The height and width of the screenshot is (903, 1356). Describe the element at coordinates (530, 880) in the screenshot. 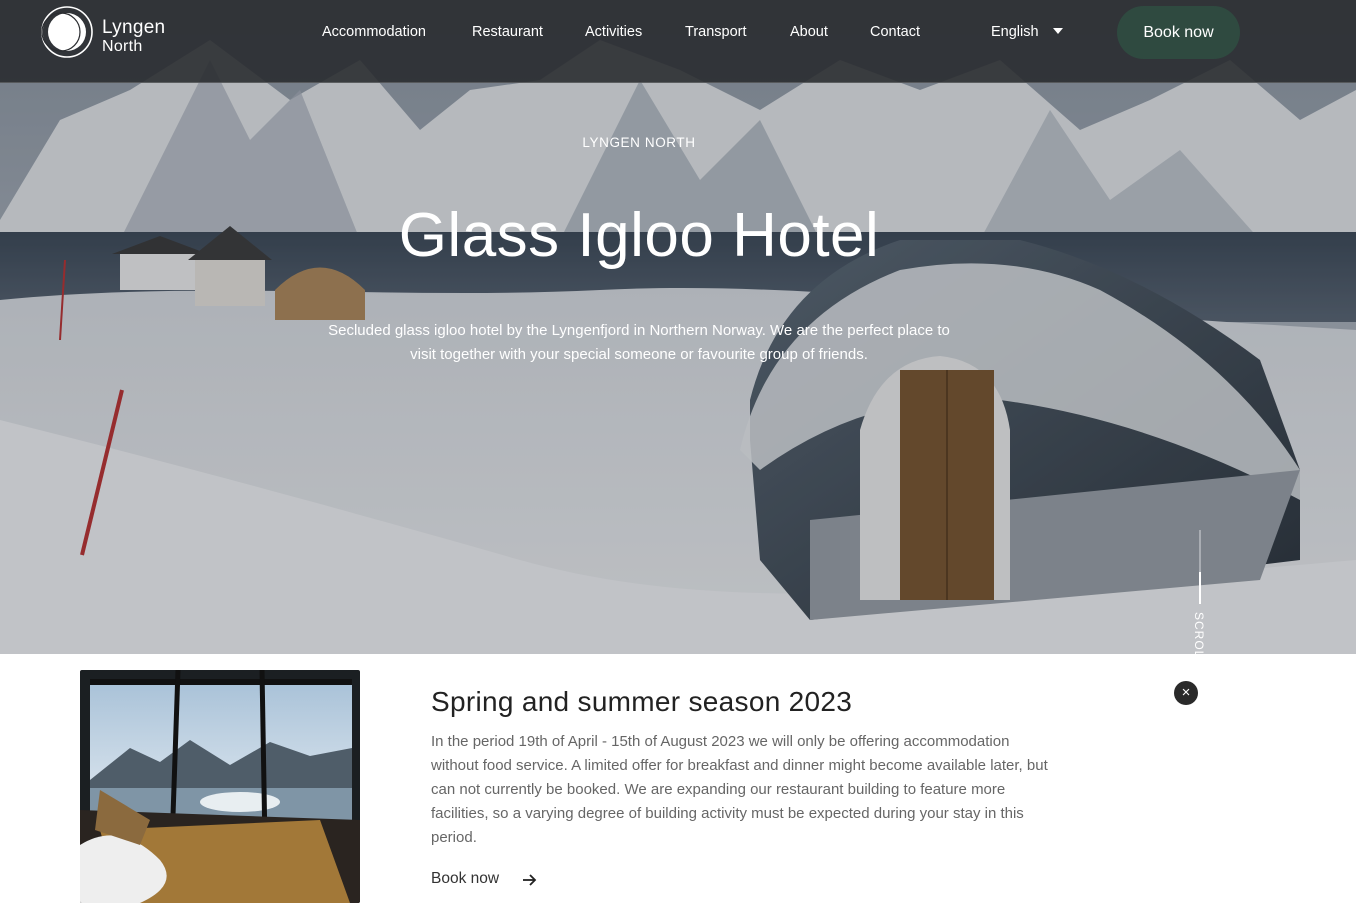

I see `arrow-right-icon` at that location.